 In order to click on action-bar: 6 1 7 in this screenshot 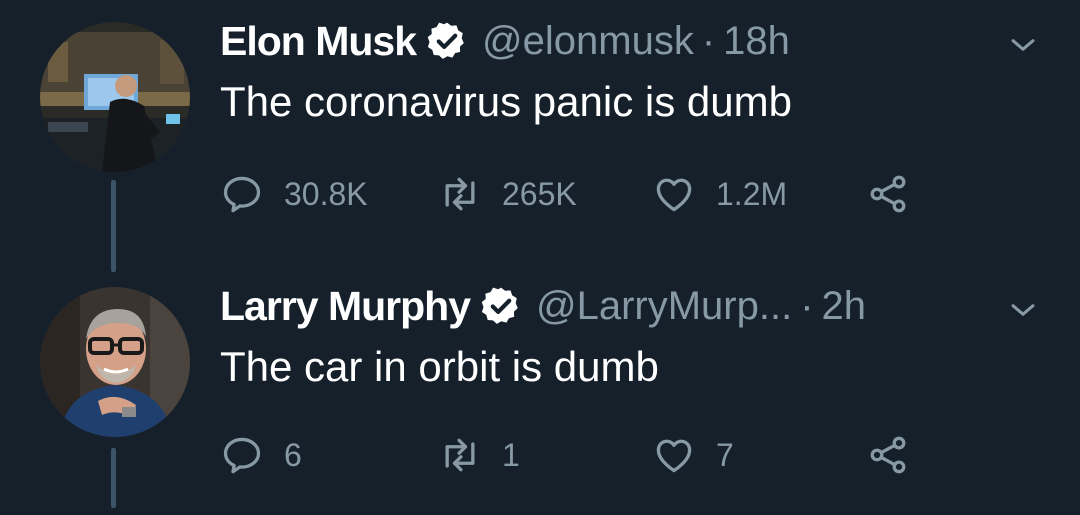, I will do `click(570, 455)`.